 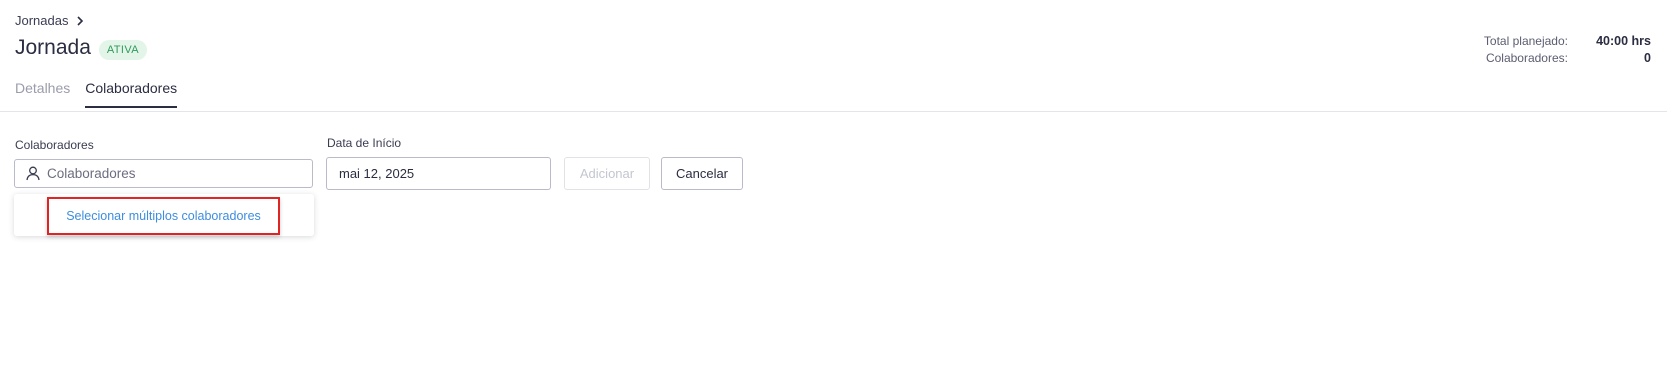 I want to click on breadcrumb-link-jornadas: Jornadas, so click(x=41, y=20).